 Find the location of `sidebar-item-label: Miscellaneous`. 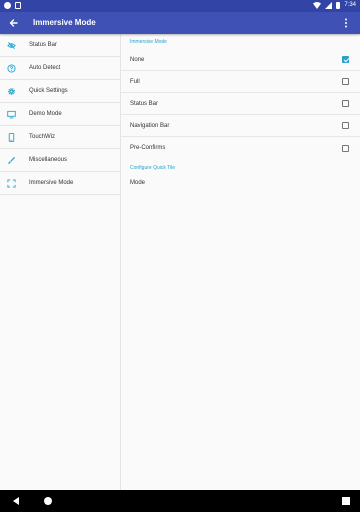

sidebar-item-label: Miscellaneous is located at coordinates (48, 160).